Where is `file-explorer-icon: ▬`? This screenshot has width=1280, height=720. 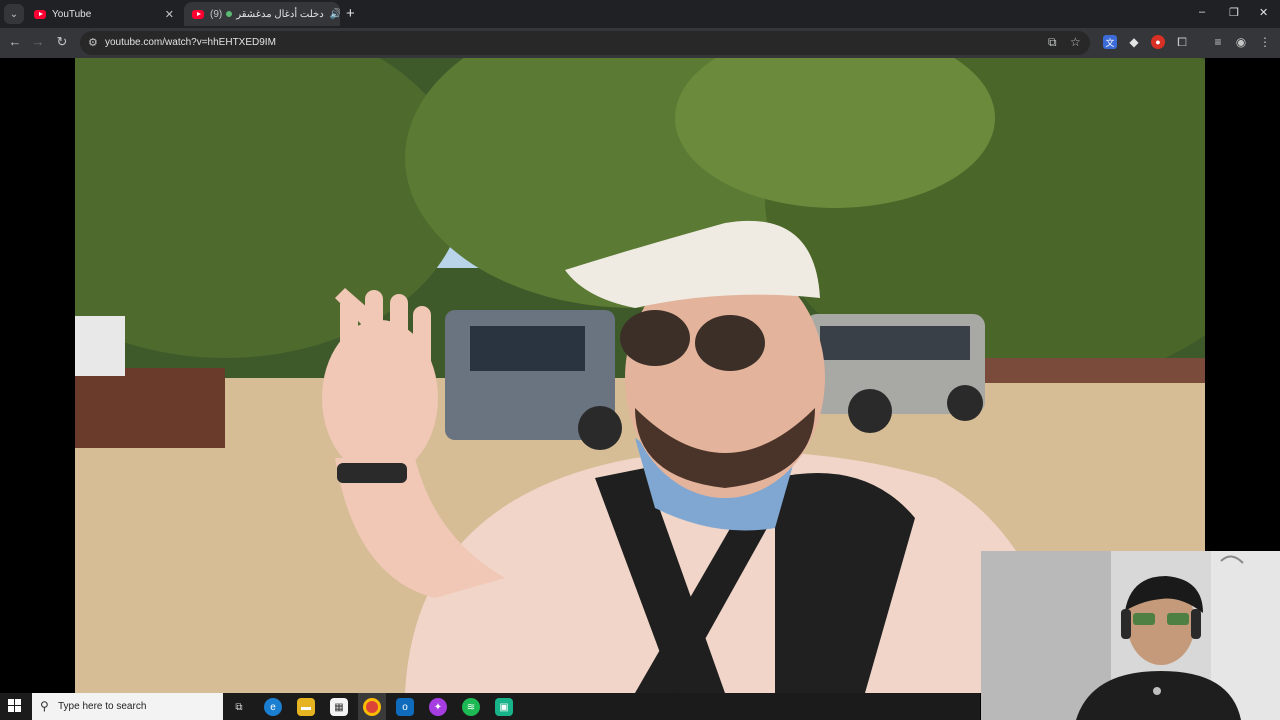
file-explorer-icon: ▬ is located at coordinates (306, 707).